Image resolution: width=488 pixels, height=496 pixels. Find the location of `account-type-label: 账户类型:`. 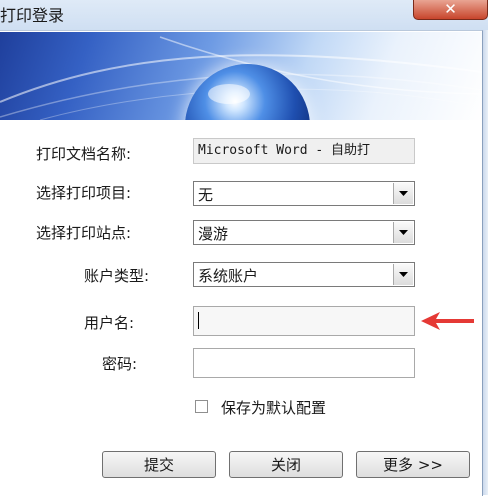

account-type-label: 账户类型: is located at coordinates (117, 276).